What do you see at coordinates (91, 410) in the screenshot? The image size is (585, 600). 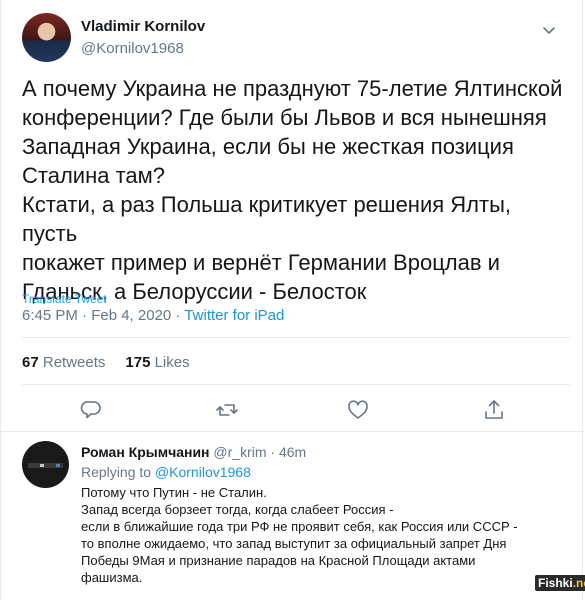 I see `reply-icon` at bounding box center [91, 410].